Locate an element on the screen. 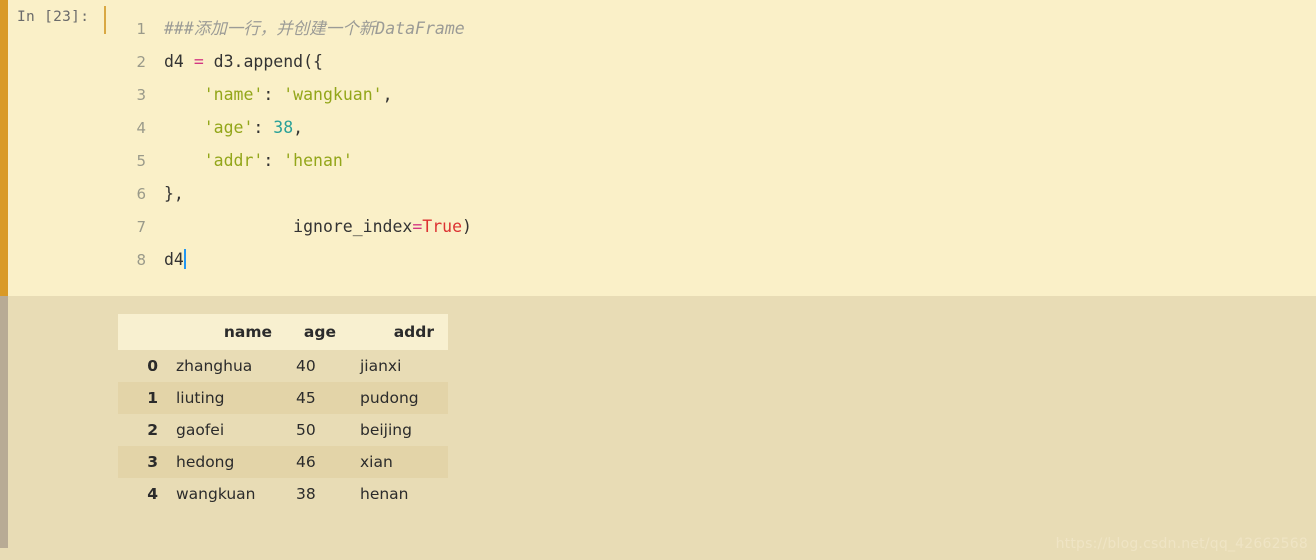  table-cell-addr: beijing is located at coordinates (386, 430).